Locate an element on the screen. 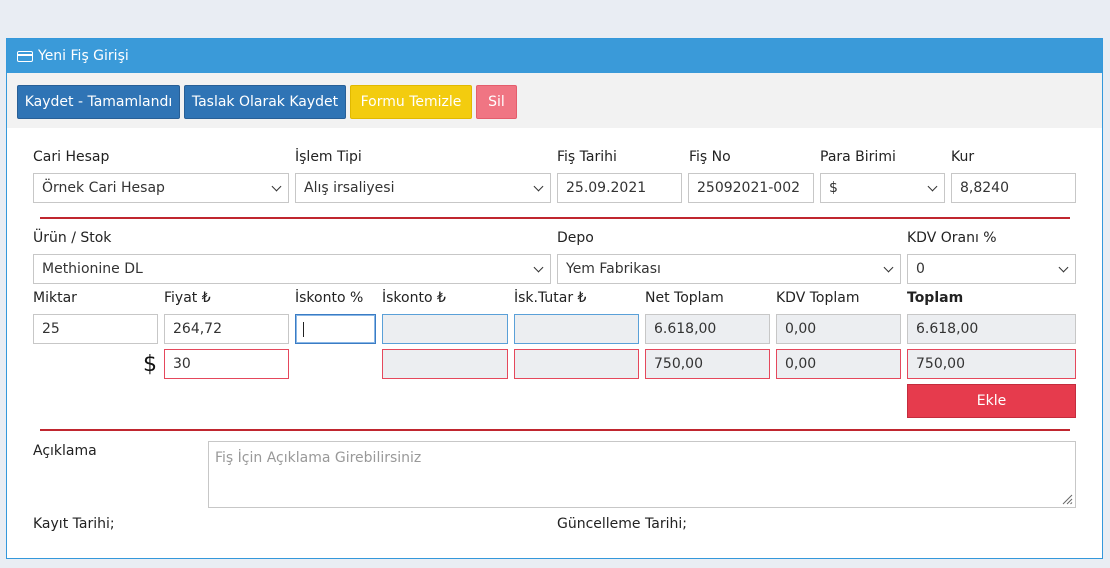 The image size is (1110, 568). miktar-label: Miktar is located at coordinates (55, 298).